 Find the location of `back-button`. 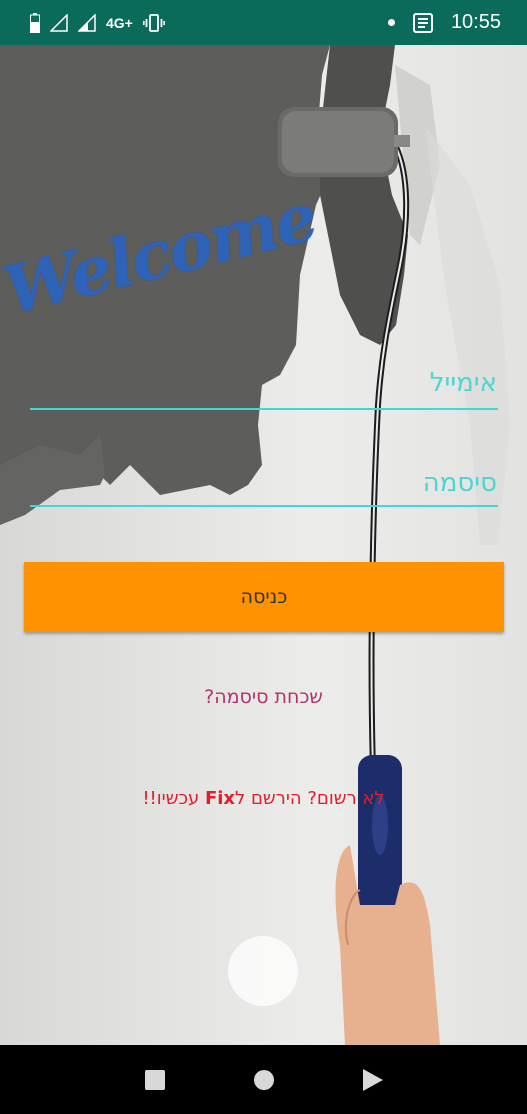

back-button is located at coordinates (373, 1080).